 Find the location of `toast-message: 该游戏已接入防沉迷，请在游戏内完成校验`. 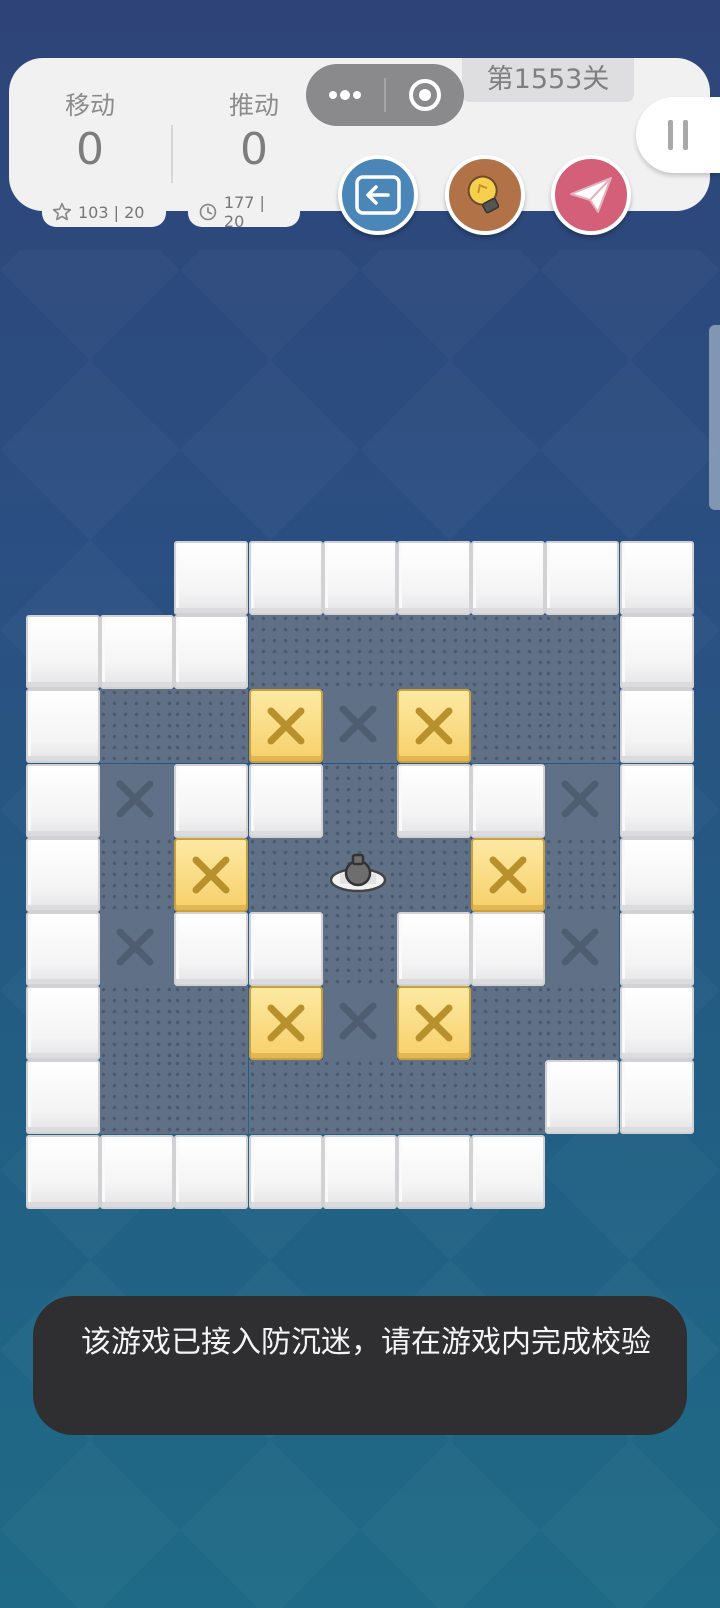

toast-message: 该游戏已接入防沉迷，请在游戏内完成校验 is located at coordinates (366, 1342).